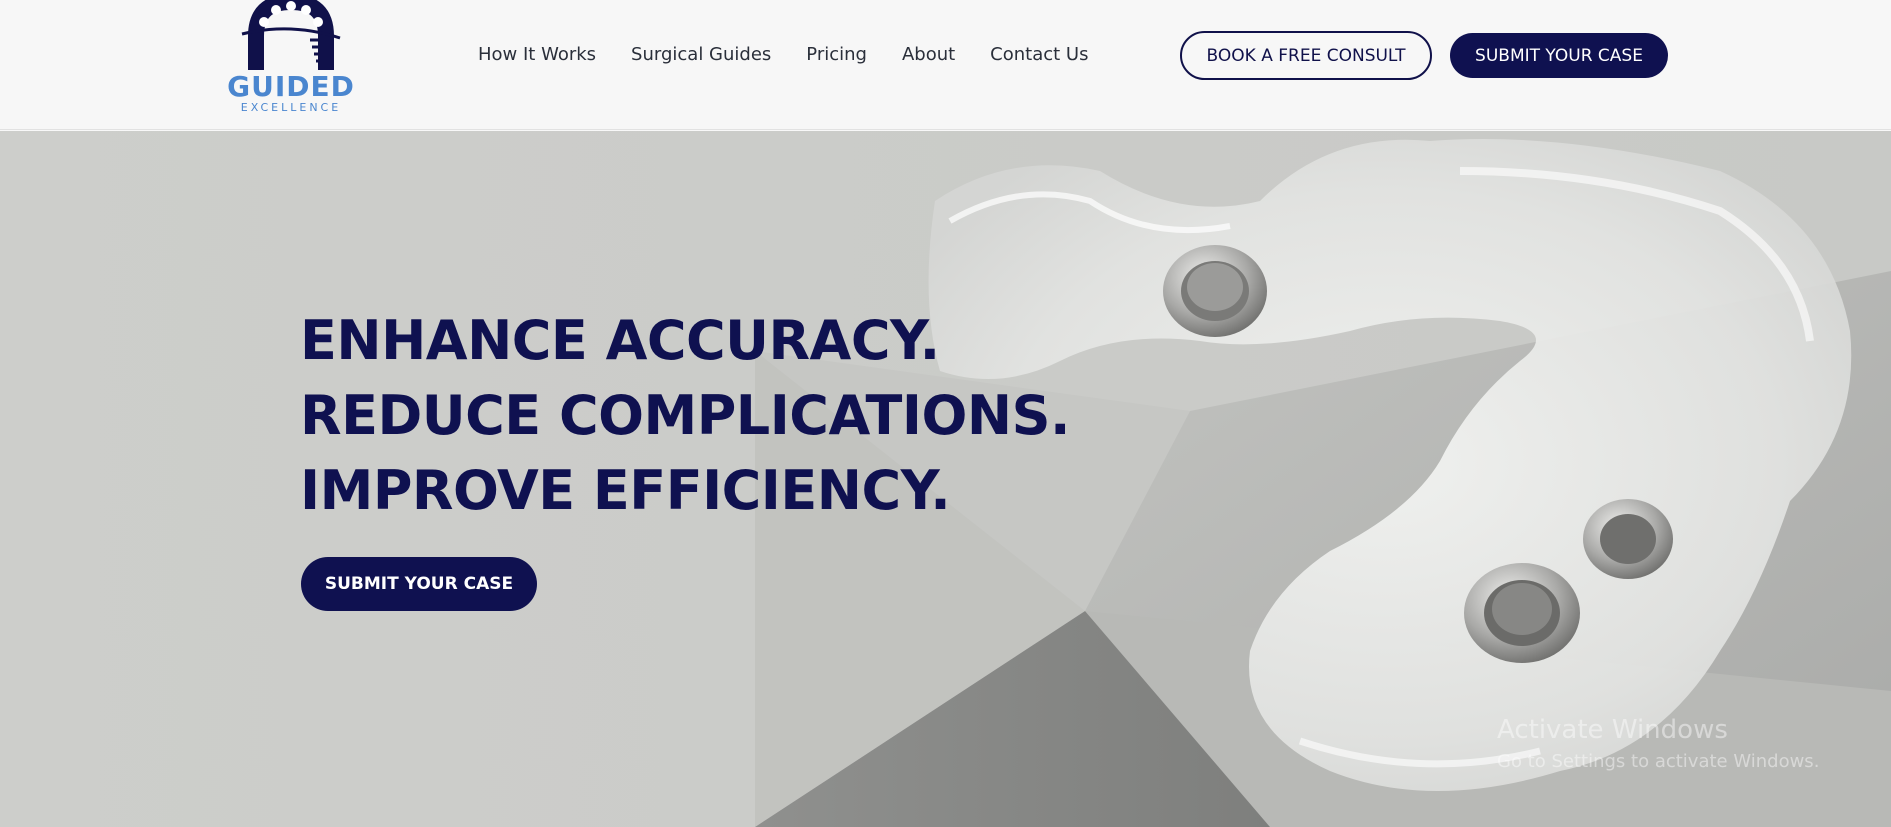 The image size is (1891, 827). I want to click on logo-emblem-icon, so click(291, 35).